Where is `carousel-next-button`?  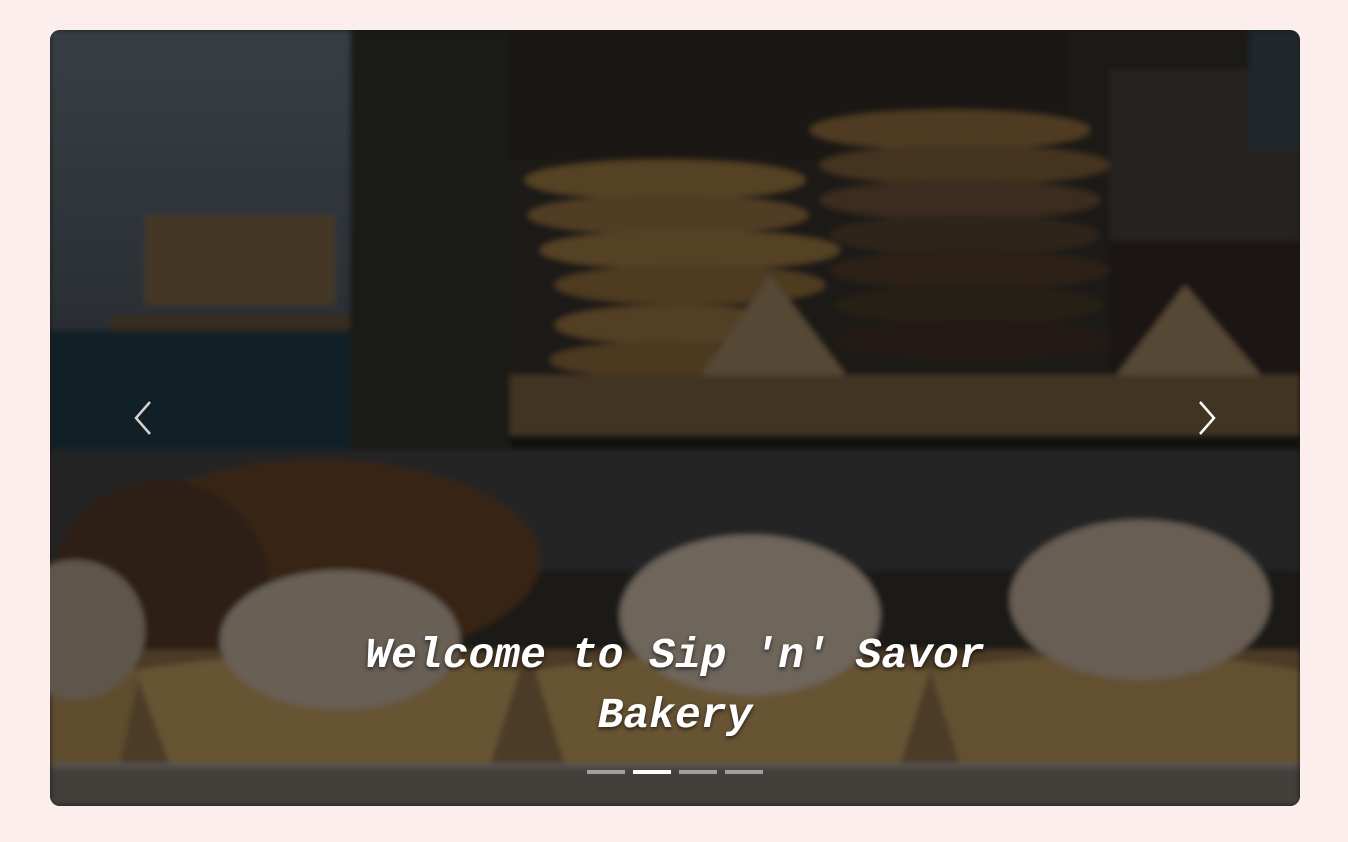 carousel-next-button is located at coordinates (1206, 418).